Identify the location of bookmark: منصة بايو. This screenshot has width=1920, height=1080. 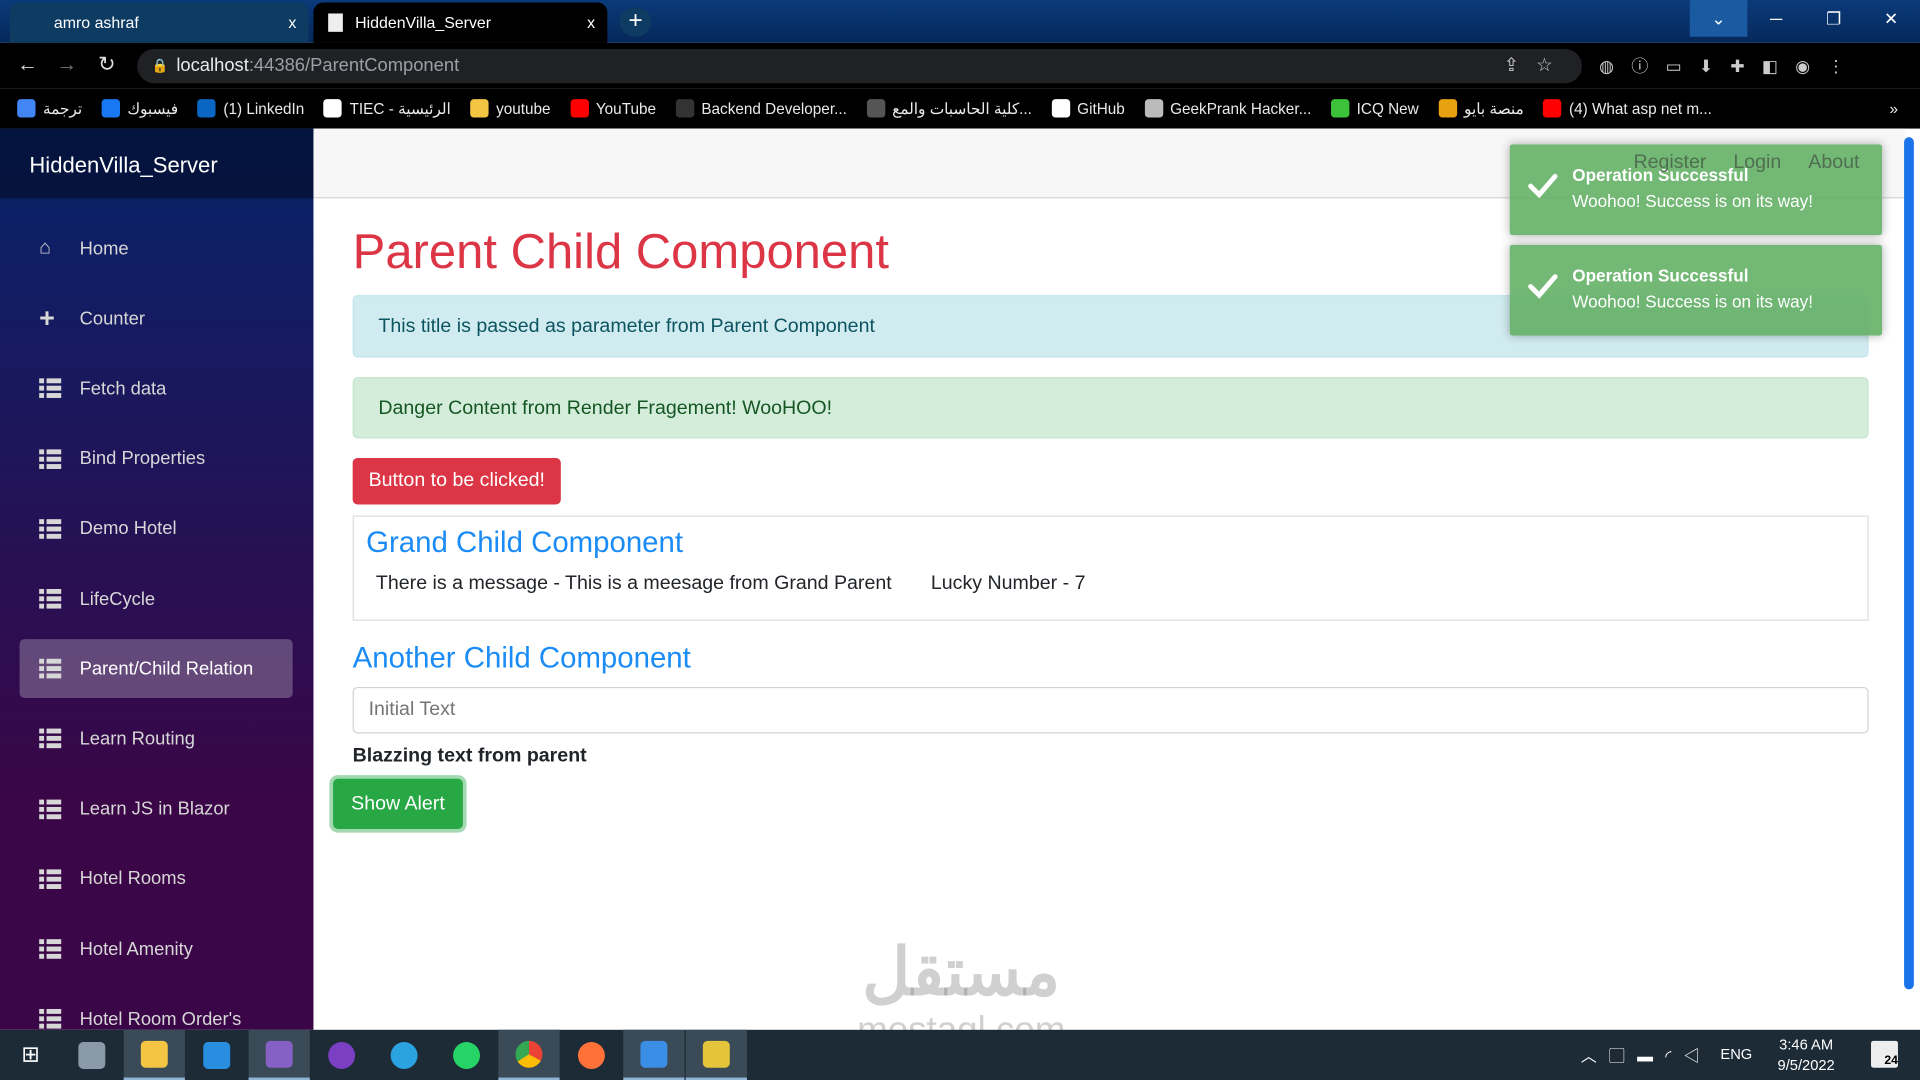
(1481, 108).